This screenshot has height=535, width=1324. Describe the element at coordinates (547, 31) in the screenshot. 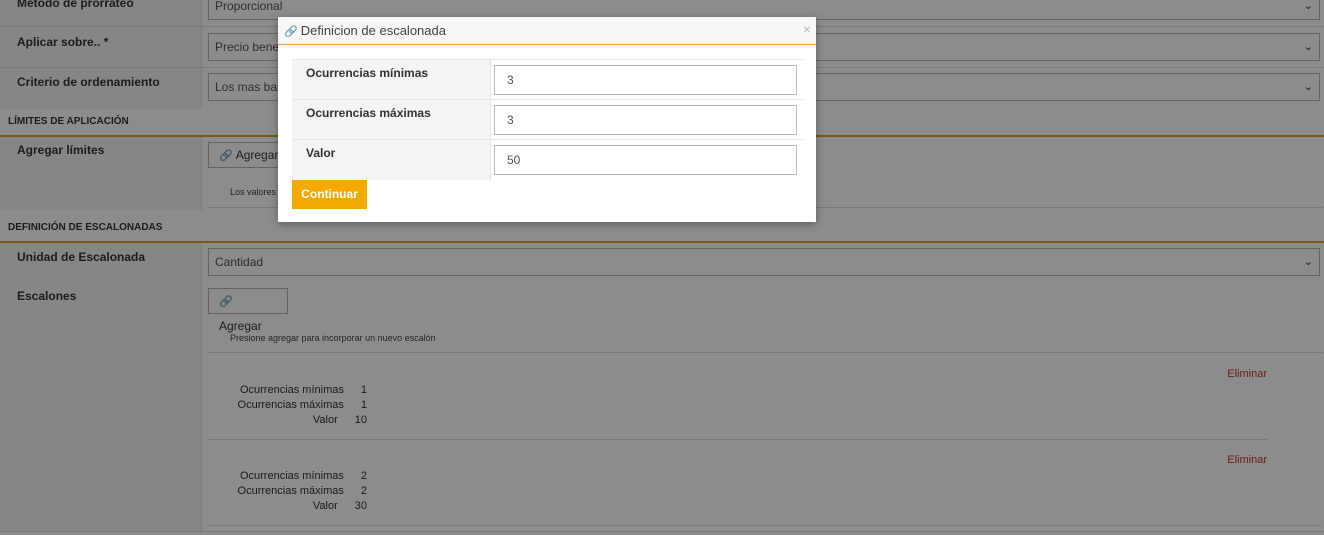

I see `modal-header: 🔗 Definicion de escalonada ×` at that location.